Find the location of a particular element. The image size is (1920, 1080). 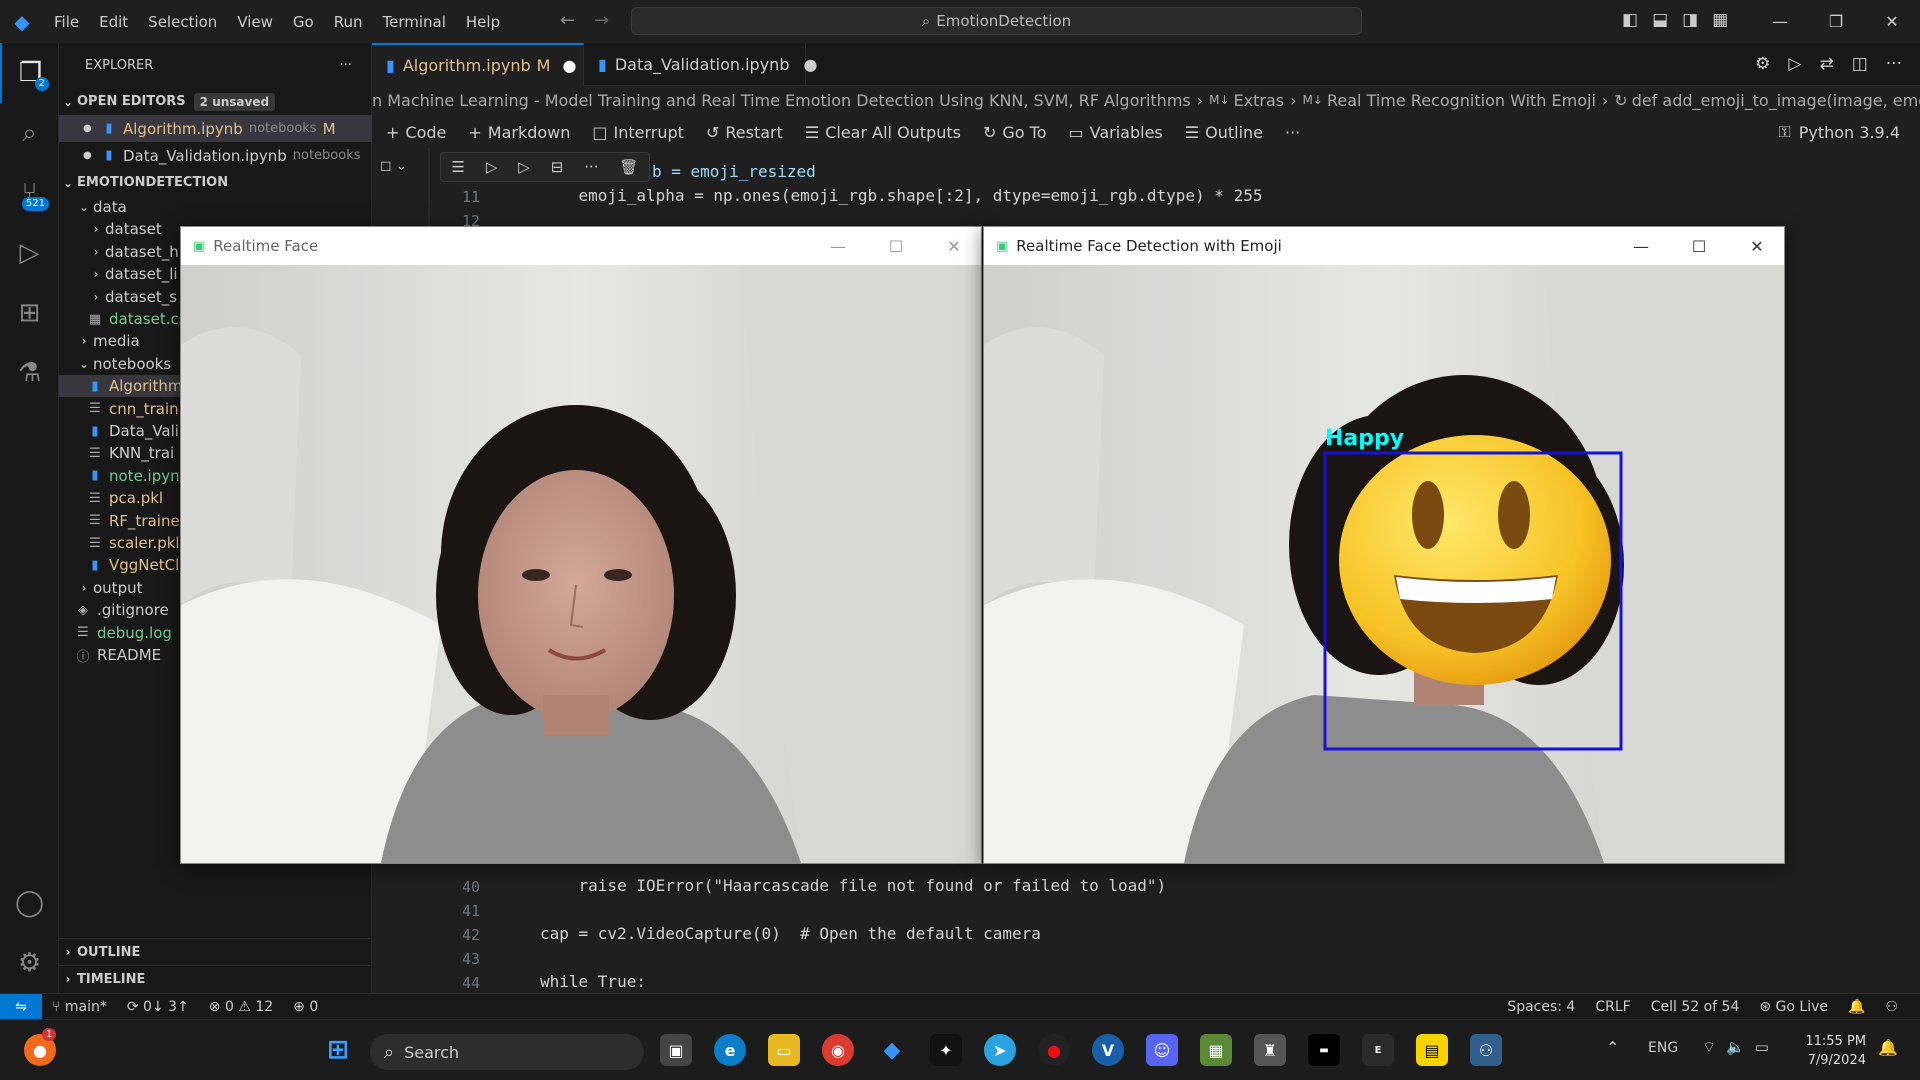

game-launcher-icon: ▬ is located at coordinates (1324, 1050).